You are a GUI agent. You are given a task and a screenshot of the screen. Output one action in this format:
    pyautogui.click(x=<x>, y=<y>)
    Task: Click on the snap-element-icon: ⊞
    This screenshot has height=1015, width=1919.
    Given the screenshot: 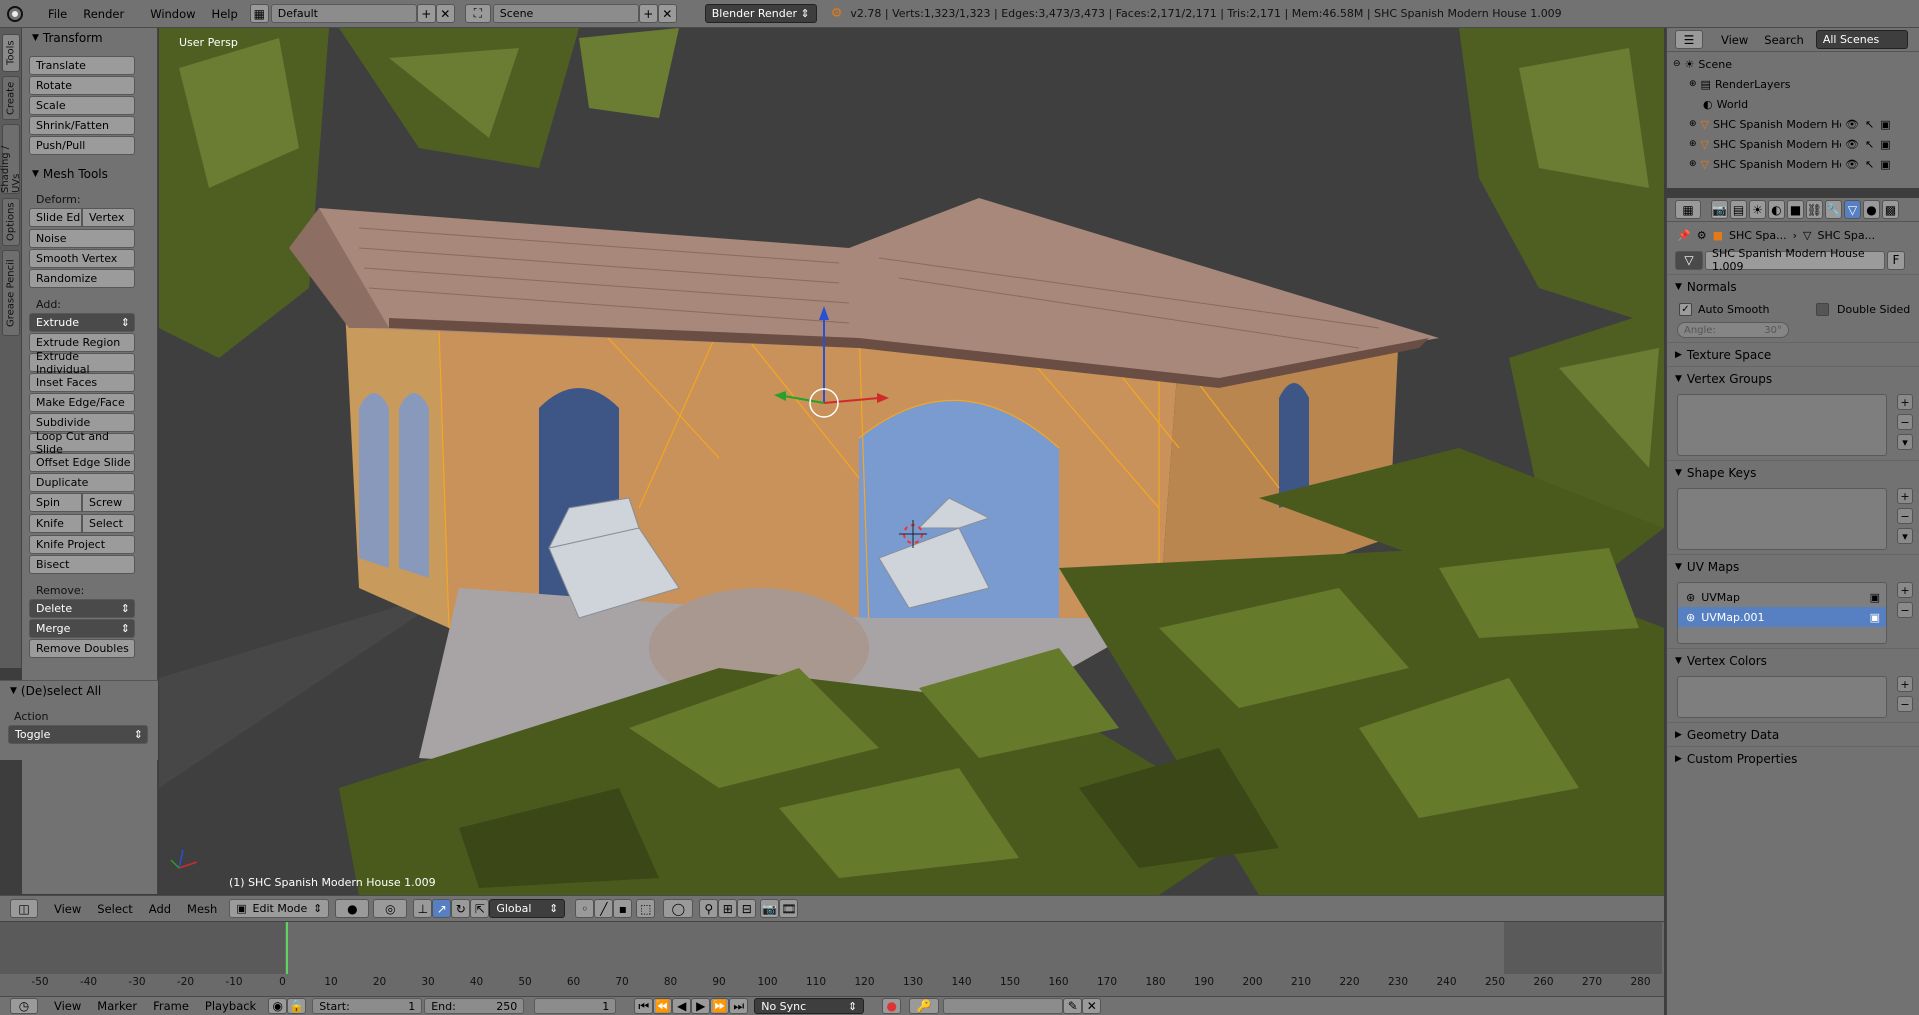 What is the action you would take?
    pyautogui.click(x=728, y=908)
    